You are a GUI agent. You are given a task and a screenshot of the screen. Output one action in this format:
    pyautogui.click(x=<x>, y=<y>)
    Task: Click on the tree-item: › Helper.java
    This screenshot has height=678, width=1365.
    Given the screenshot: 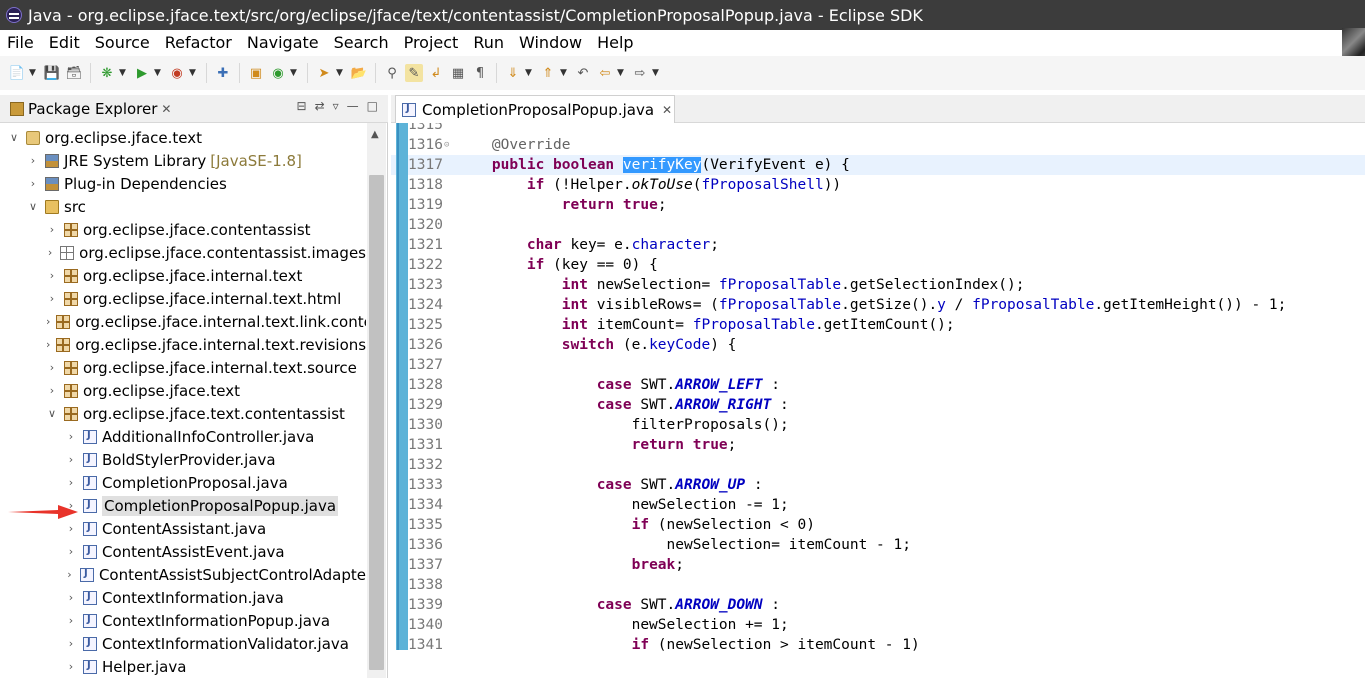 What is the action you would take?
    pyautogui.click(x=183, y=666)
    